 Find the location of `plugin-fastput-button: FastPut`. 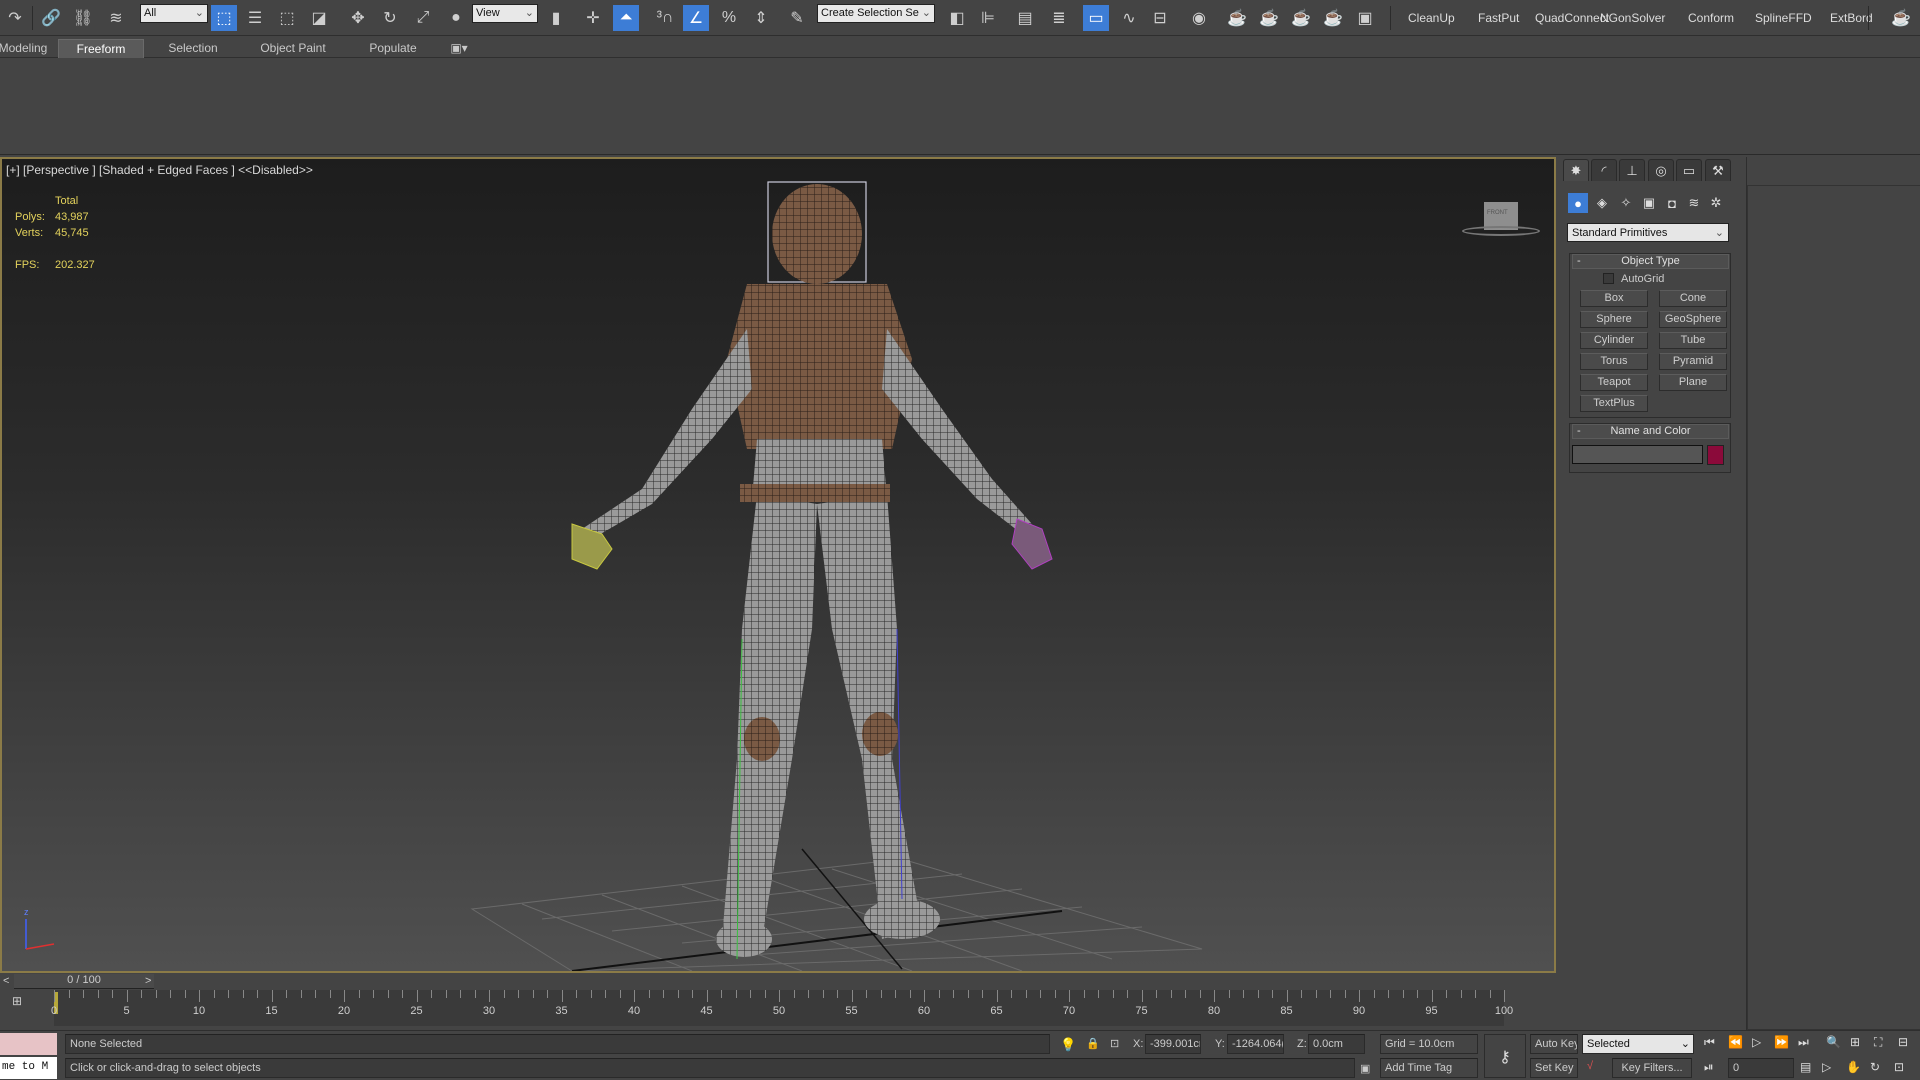

plugin-fastput-button: FastPut is located at coordinates (1498, 18).